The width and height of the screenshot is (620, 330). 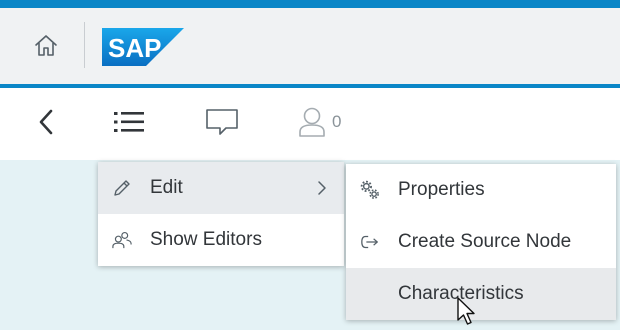 I want to click on context-menu: Edit Show Editors, so click(x=221, y=214).